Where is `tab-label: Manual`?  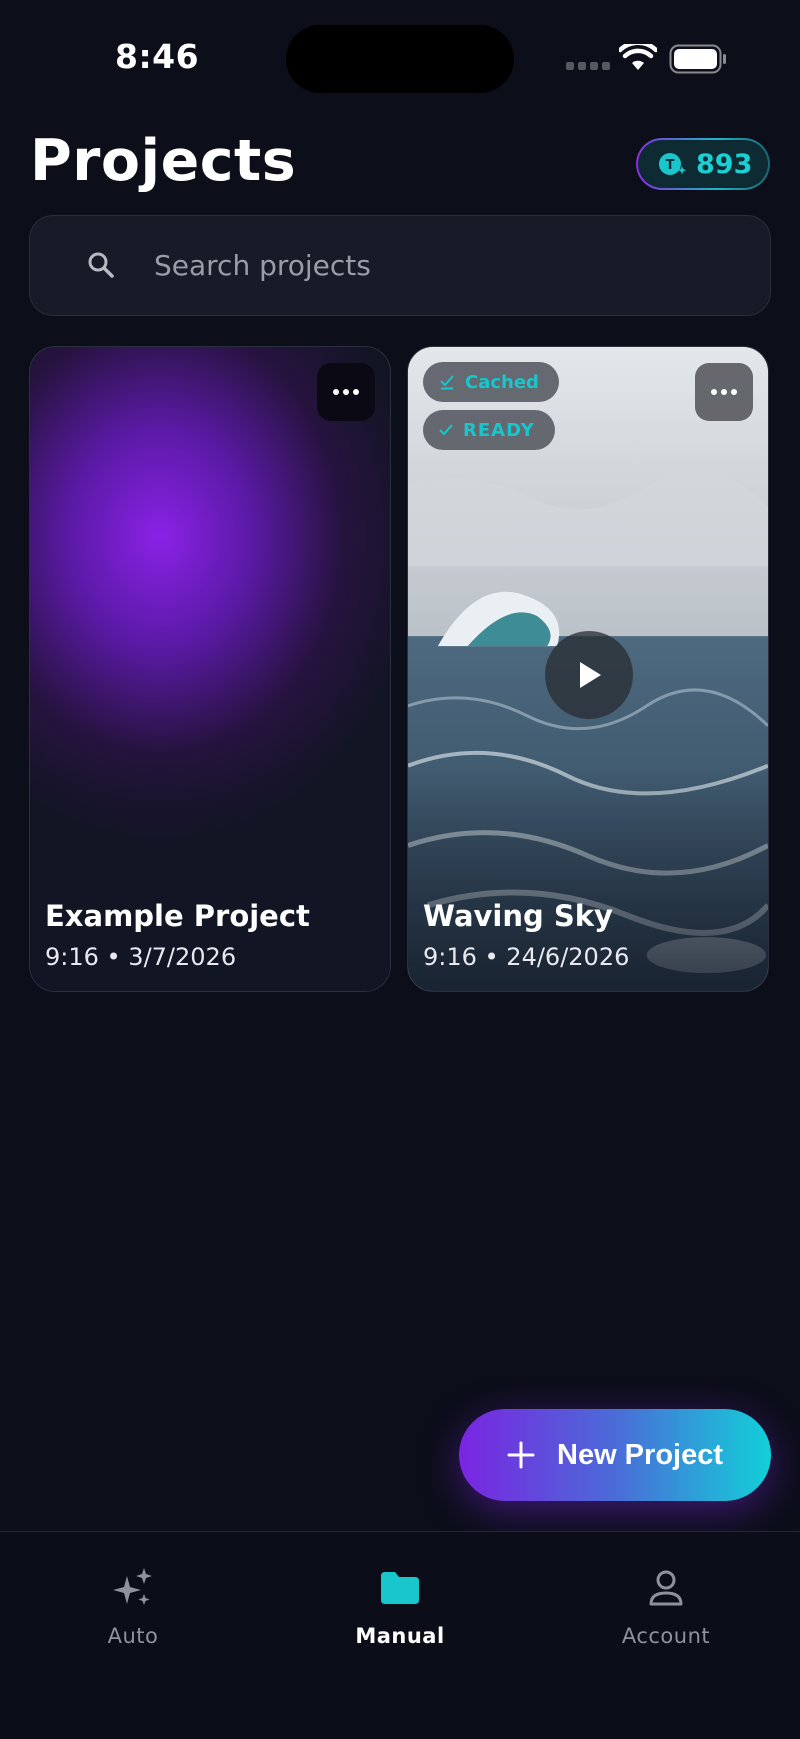
tab-label: Manual is located at coordinates (400, 1636).